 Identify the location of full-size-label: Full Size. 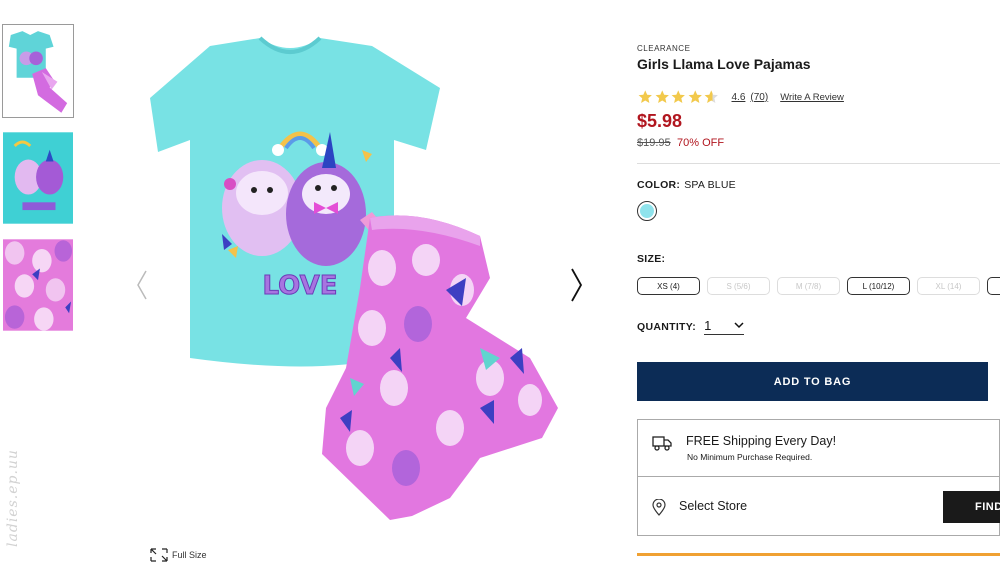
(189, 555).